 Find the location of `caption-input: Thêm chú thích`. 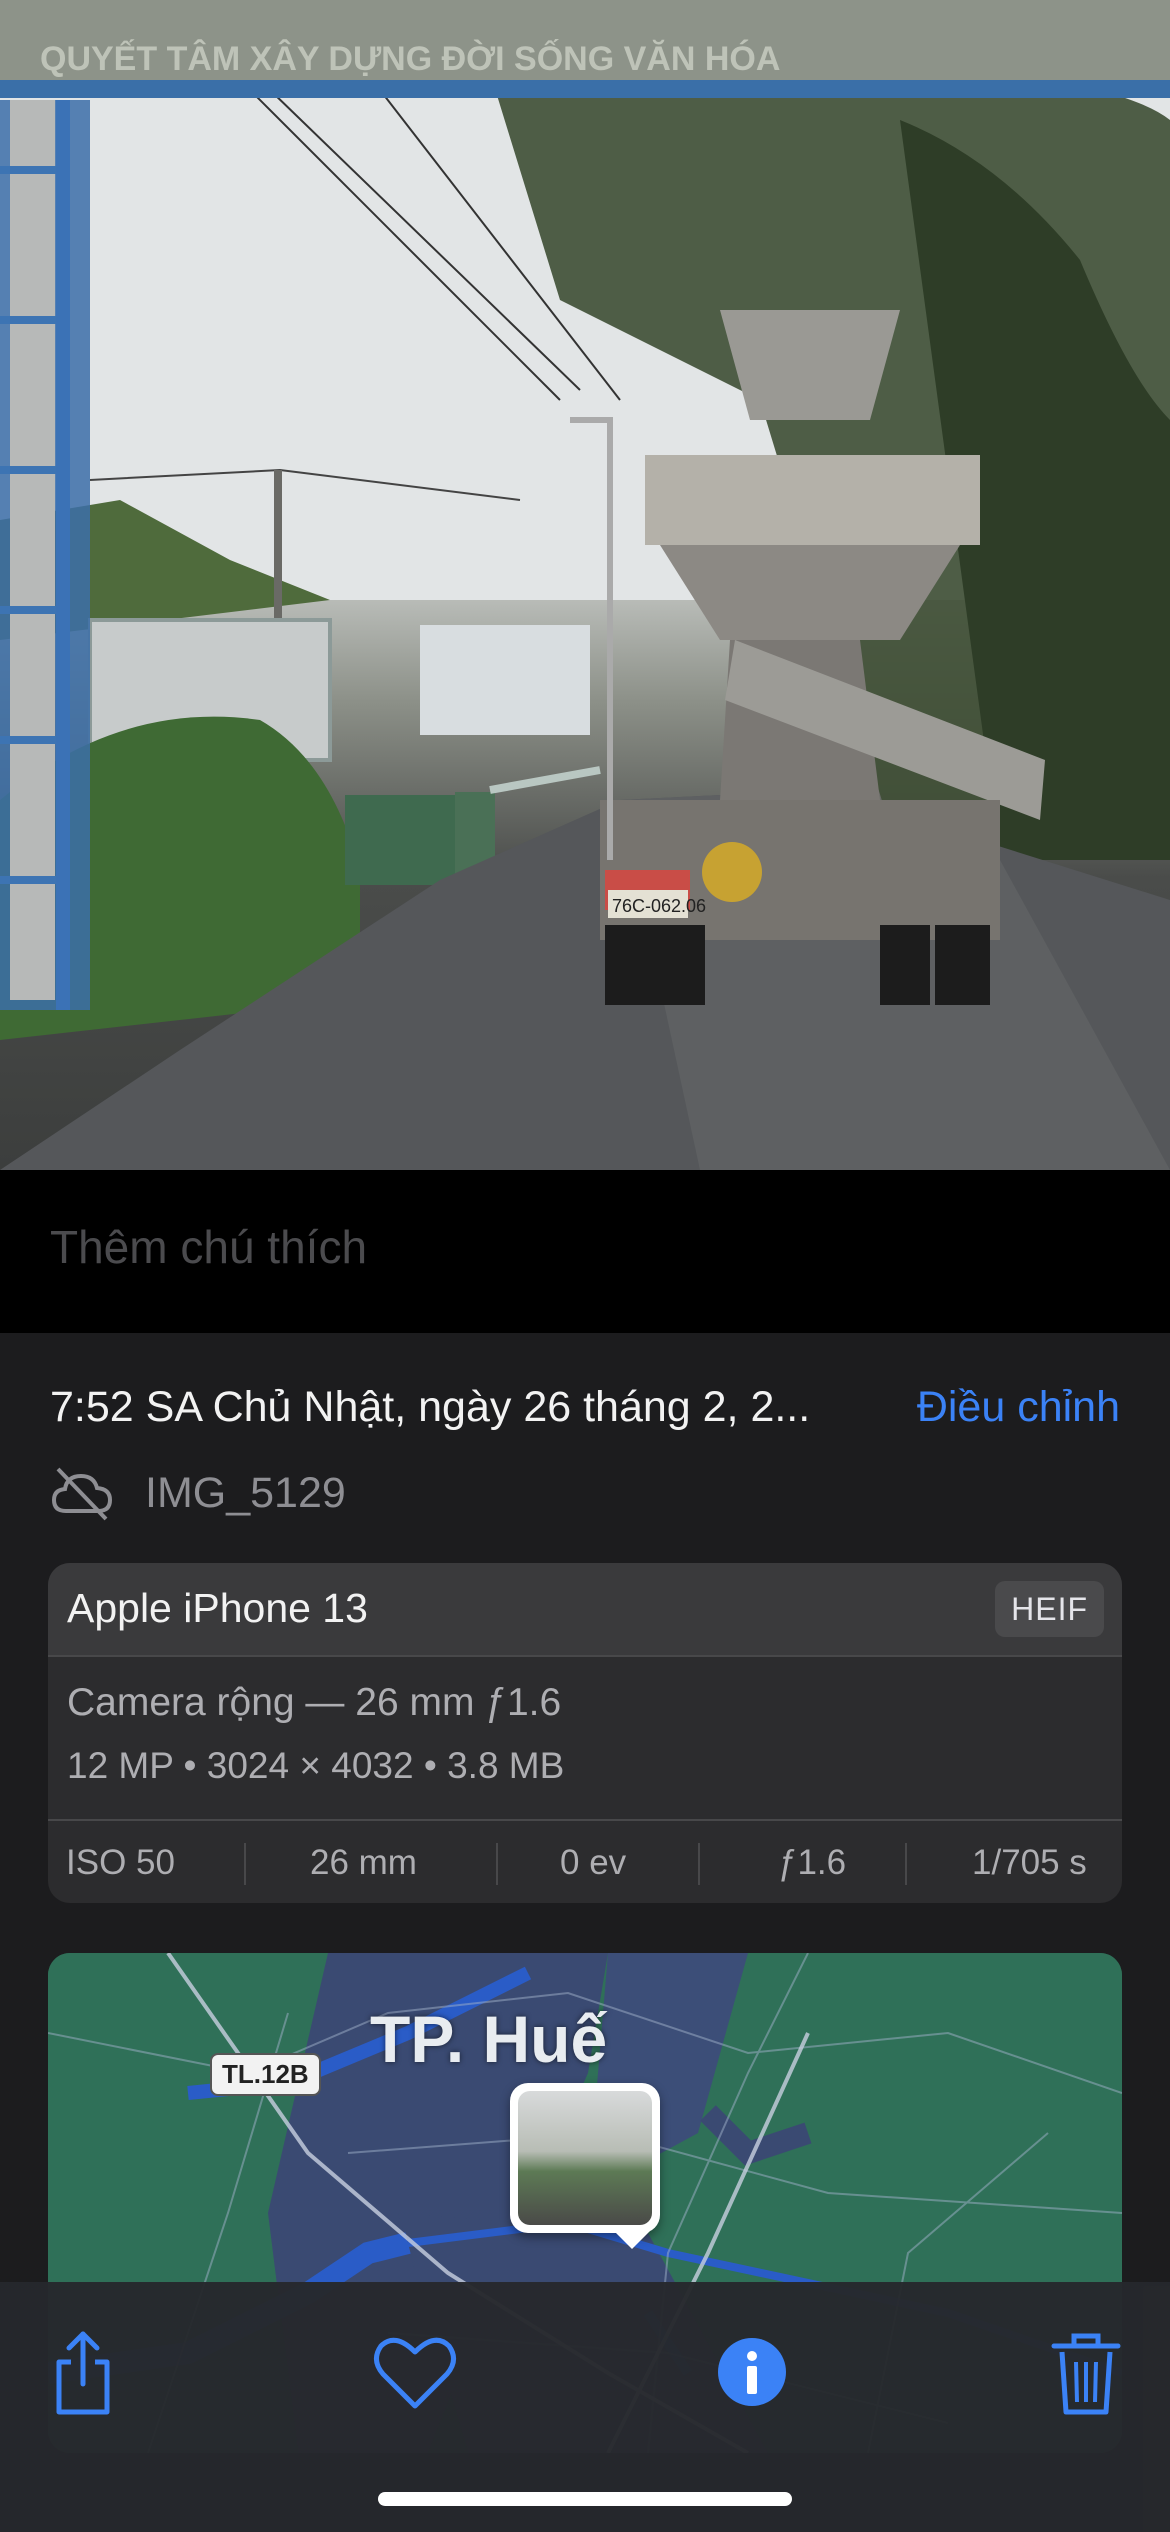

caption-input: Thêm chú thích is located at coordinates (208, 1247).